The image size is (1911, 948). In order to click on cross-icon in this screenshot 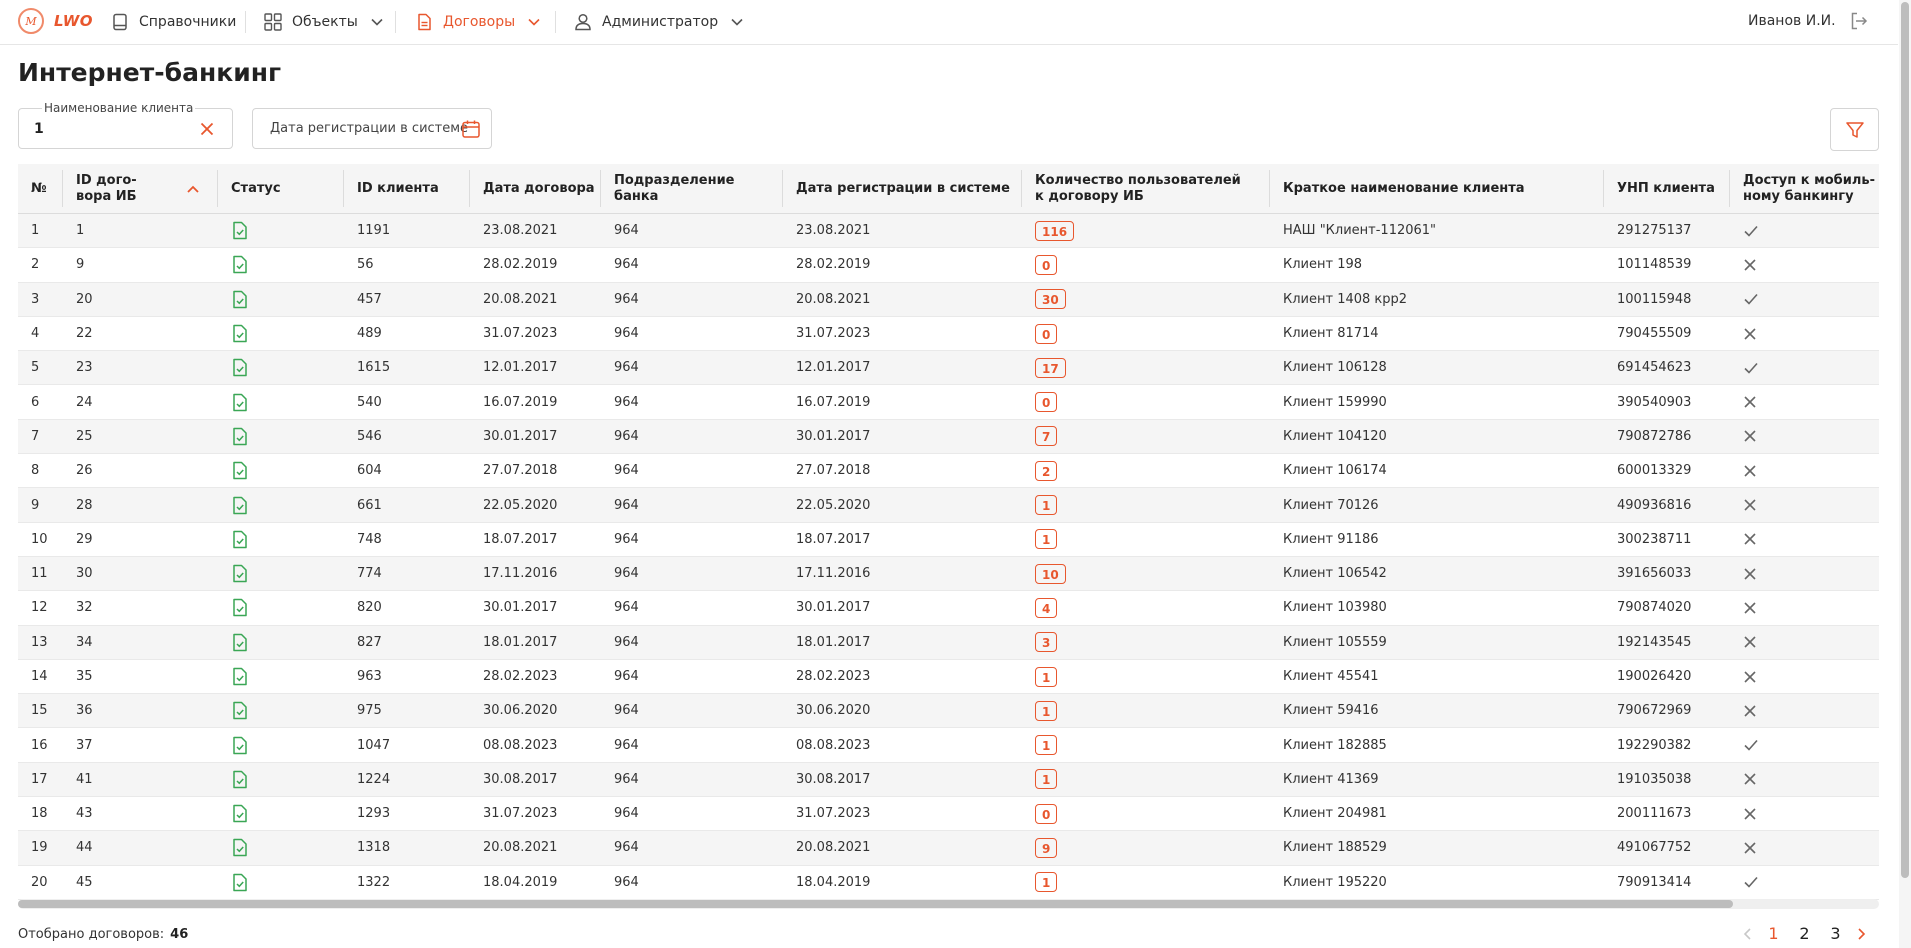, I will do `click(1750, 265)`.